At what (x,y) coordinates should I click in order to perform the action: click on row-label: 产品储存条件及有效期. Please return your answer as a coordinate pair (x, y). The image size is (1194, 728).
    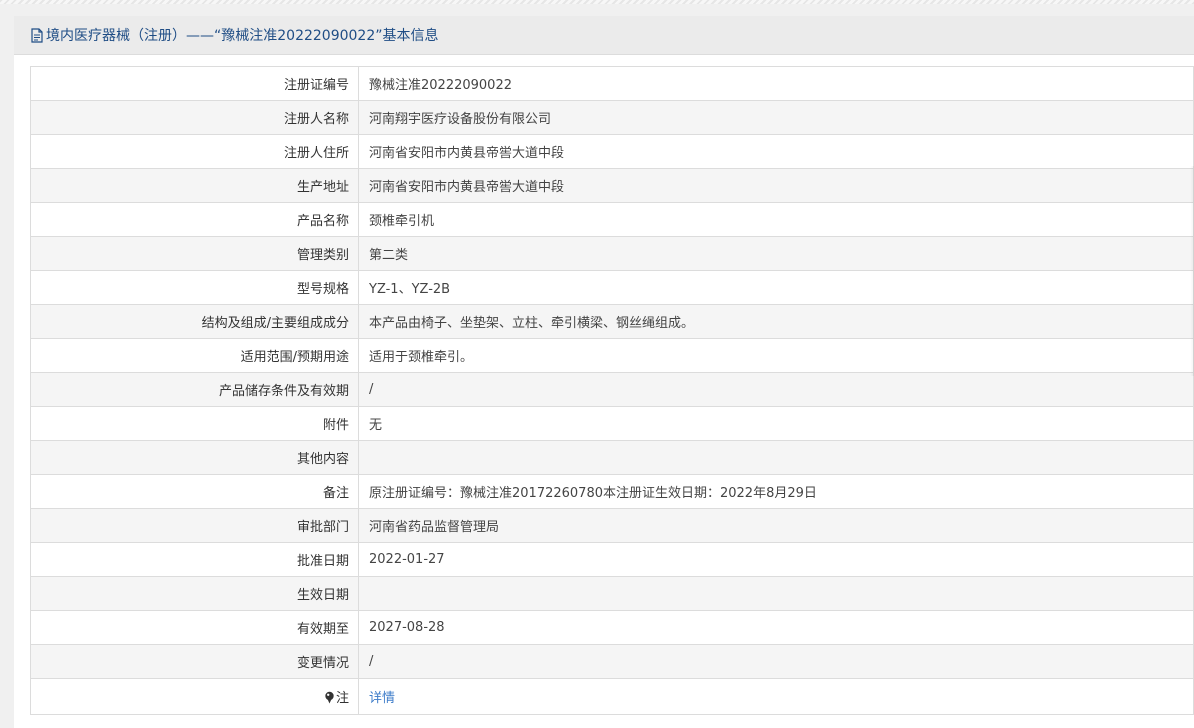
    Looking at the image, I should click on (194, 389).